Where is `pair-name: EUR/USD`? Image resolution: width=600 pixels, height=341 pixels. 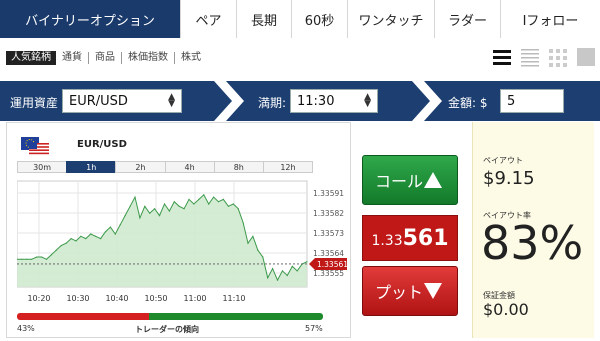 pair-name: EUR/USD is located at coordinates (102, 144).